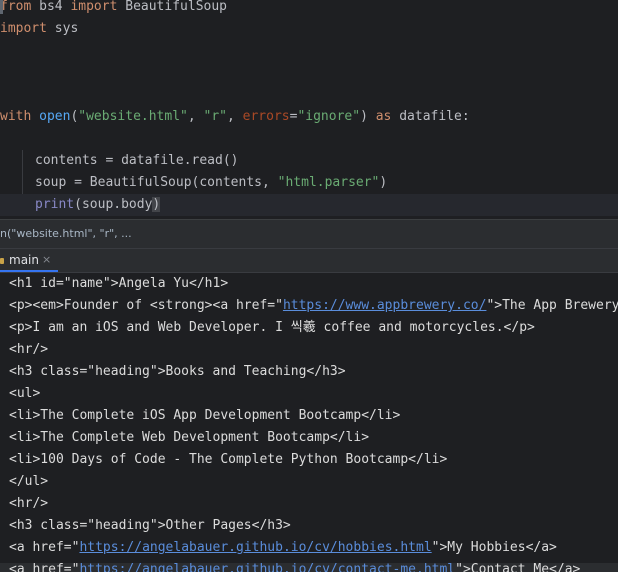 The width and height of the screenshot is (618, 572). What do you see at coordinates (309, 9) in the screenshot?
I see `code-line-1: from bs4 import BeautifulSoup` at bounding box center [309, 9].